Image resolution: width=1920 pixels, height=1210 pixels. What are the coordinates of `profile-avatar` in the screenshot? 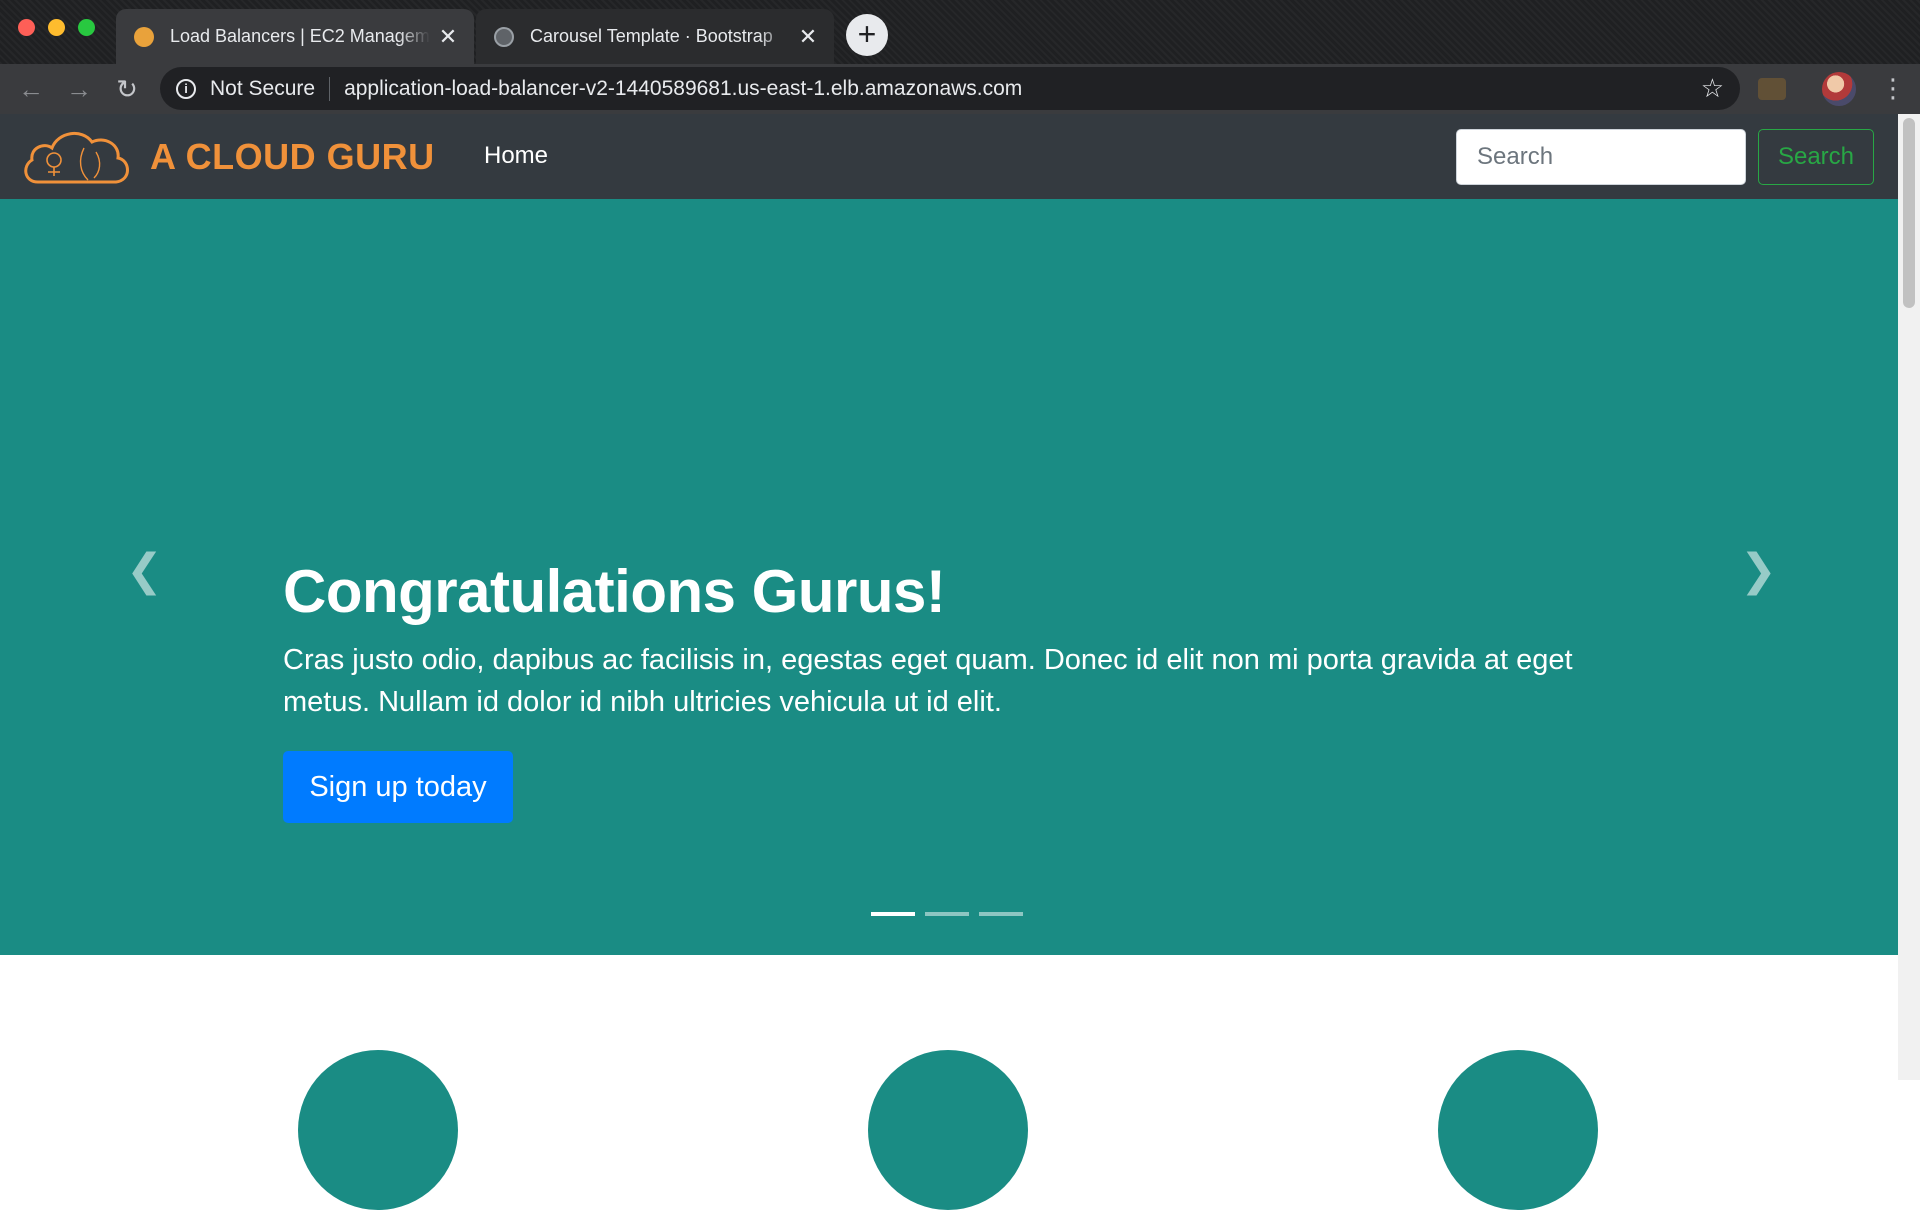 It's located at (1839, 89).